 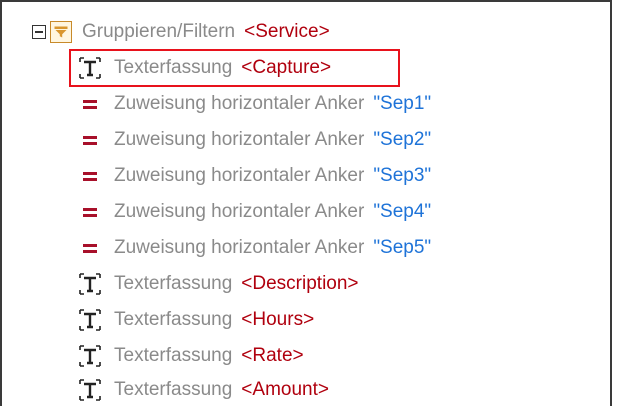 I want to click on node-label: Gruppieren/Filtern, so click(x=159, y=31).